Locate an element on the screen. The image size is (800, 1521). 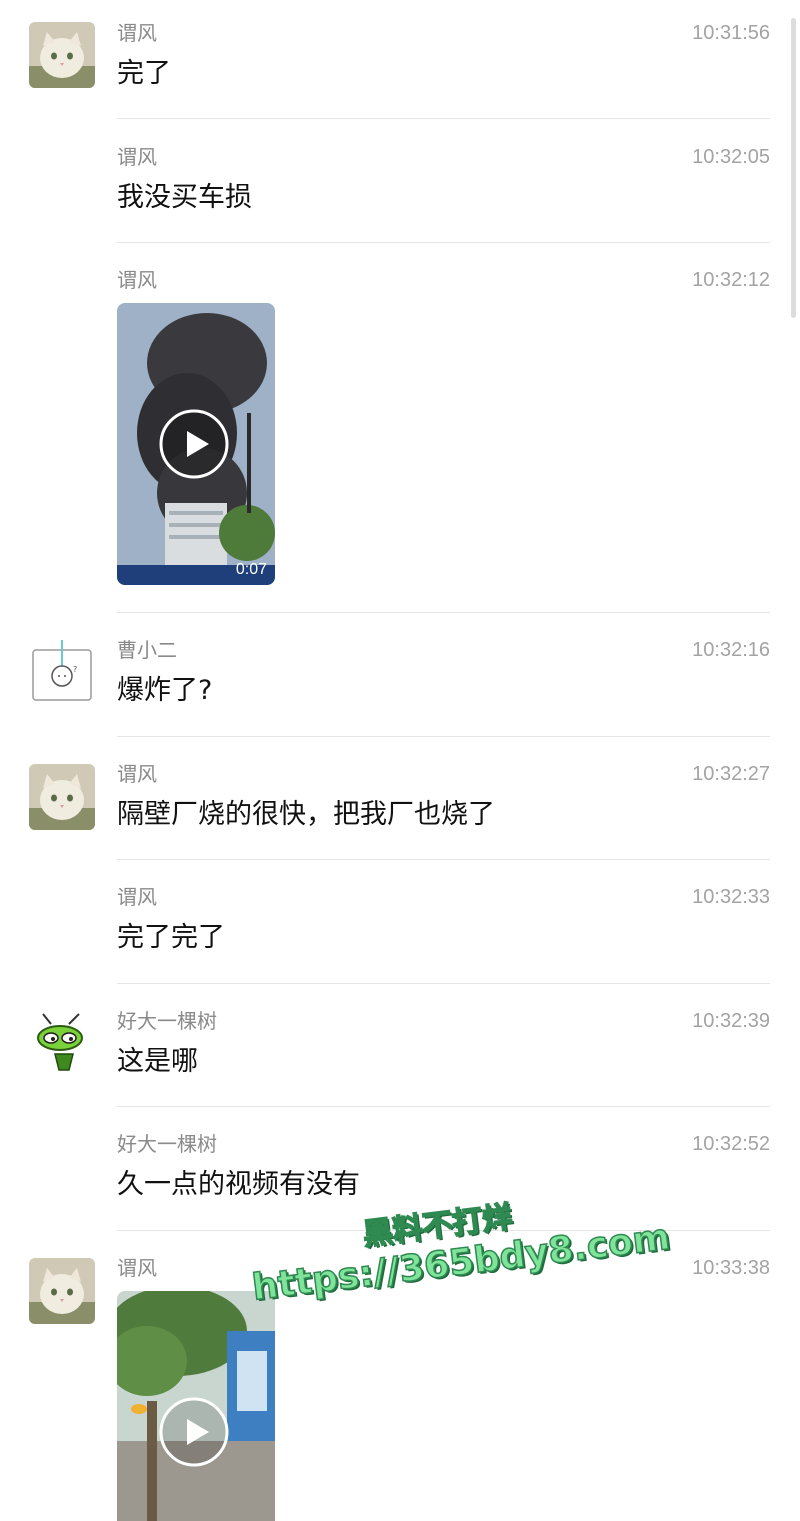
message-time: 10:31:56 is located at coordinates (731, 33).